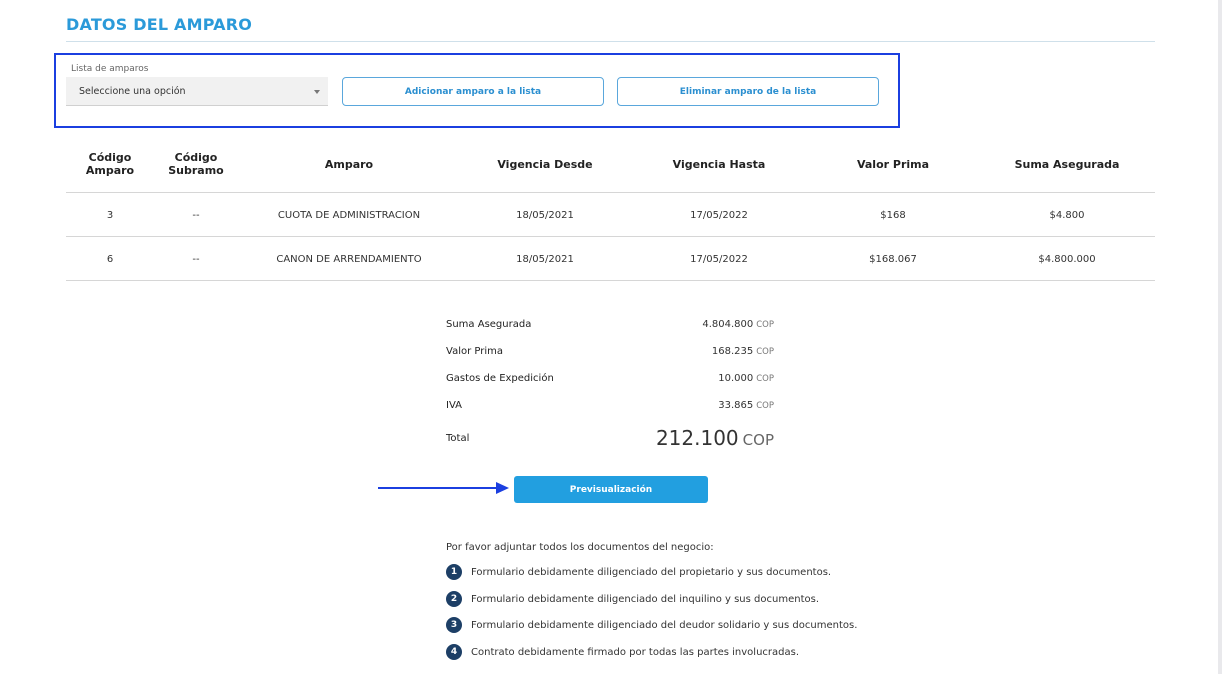  I want to click on column-header-vigencia-hasta: Vigencia Hasta, so click(719, 164).